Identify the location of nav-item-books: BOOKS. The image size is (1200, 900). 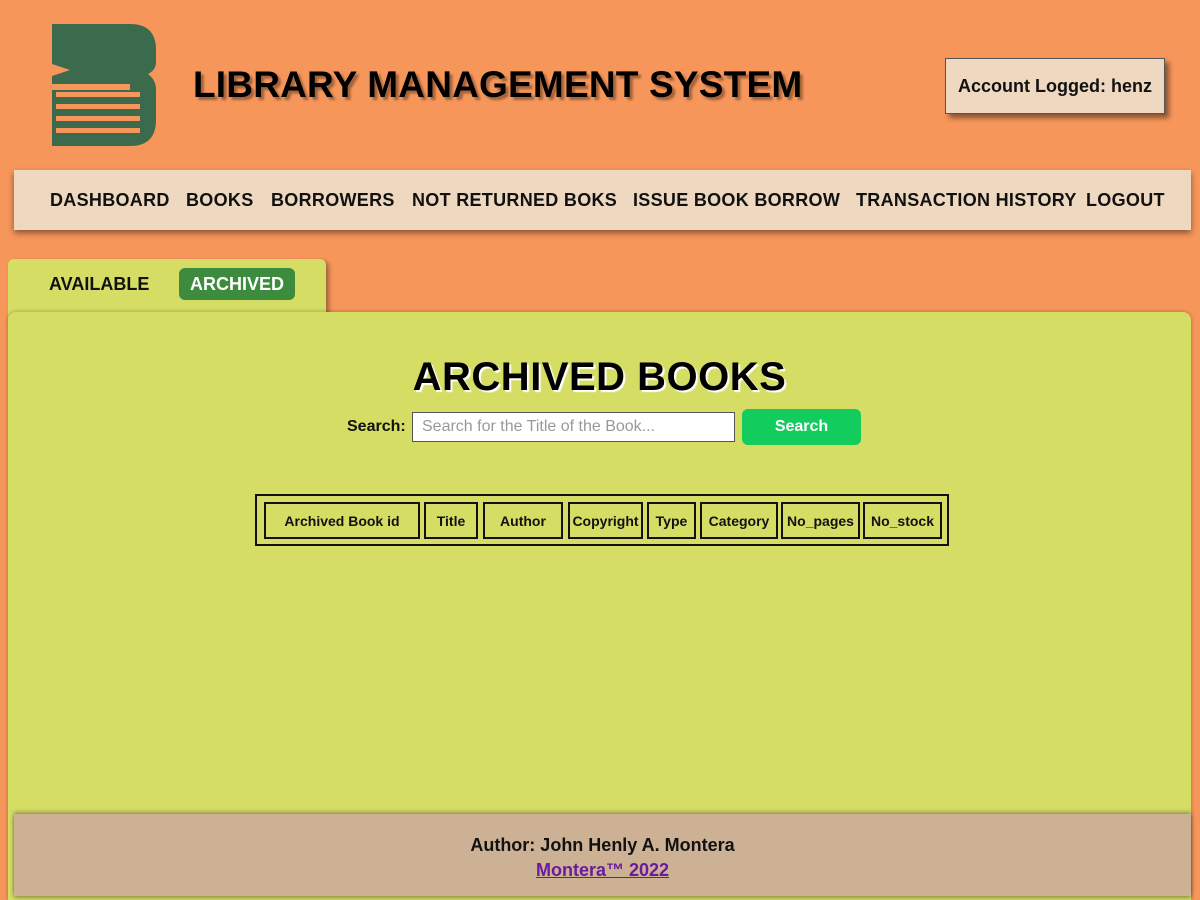
(220, 200).